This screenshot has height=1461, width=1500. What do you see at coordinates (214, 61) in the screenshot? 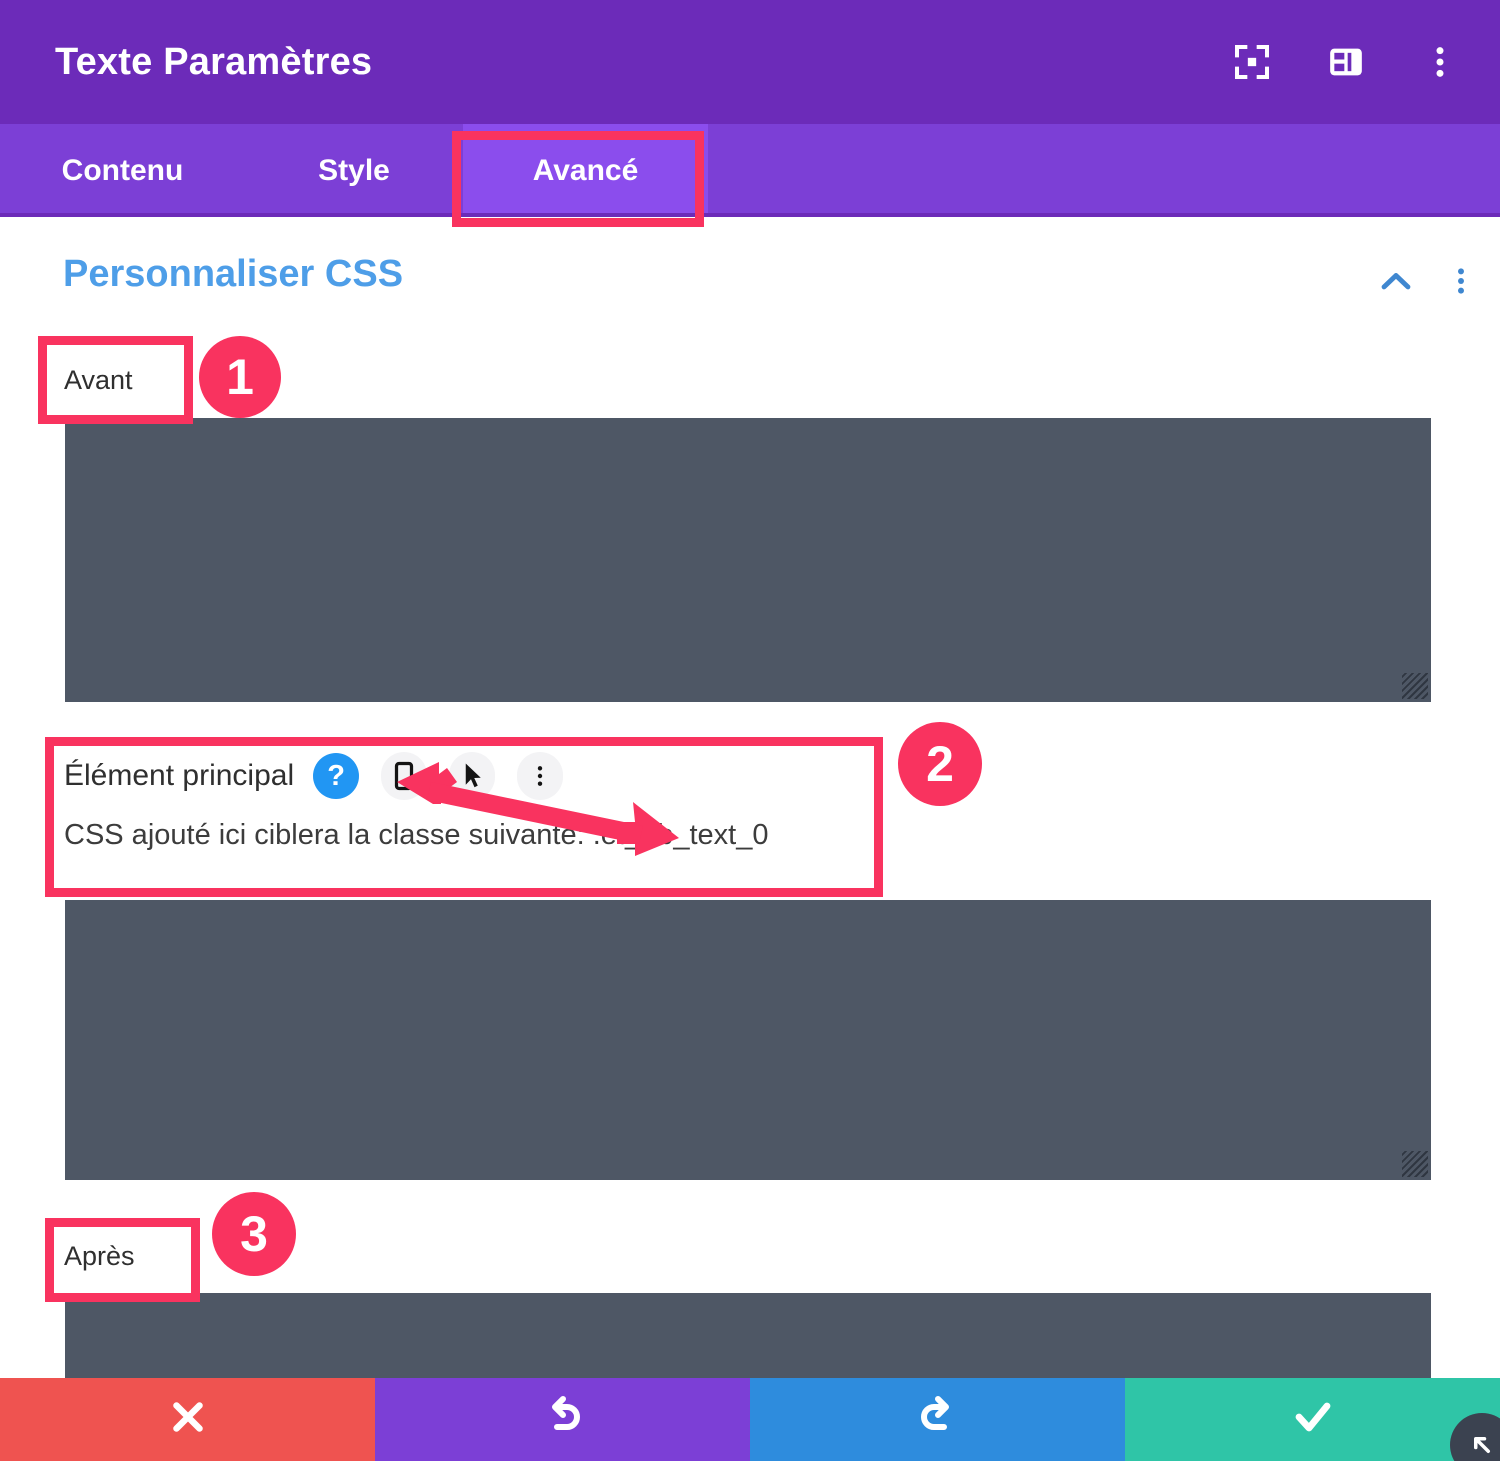
I see `page-title: Texte Paramètres` at bounding box center [214, 61].